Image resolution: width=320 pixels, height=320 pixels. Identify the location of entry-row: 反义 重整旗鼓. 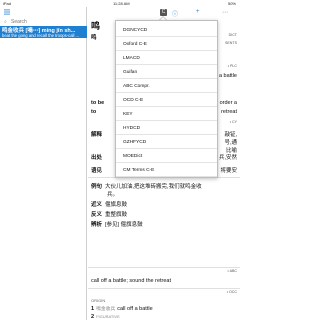
(109, 214).